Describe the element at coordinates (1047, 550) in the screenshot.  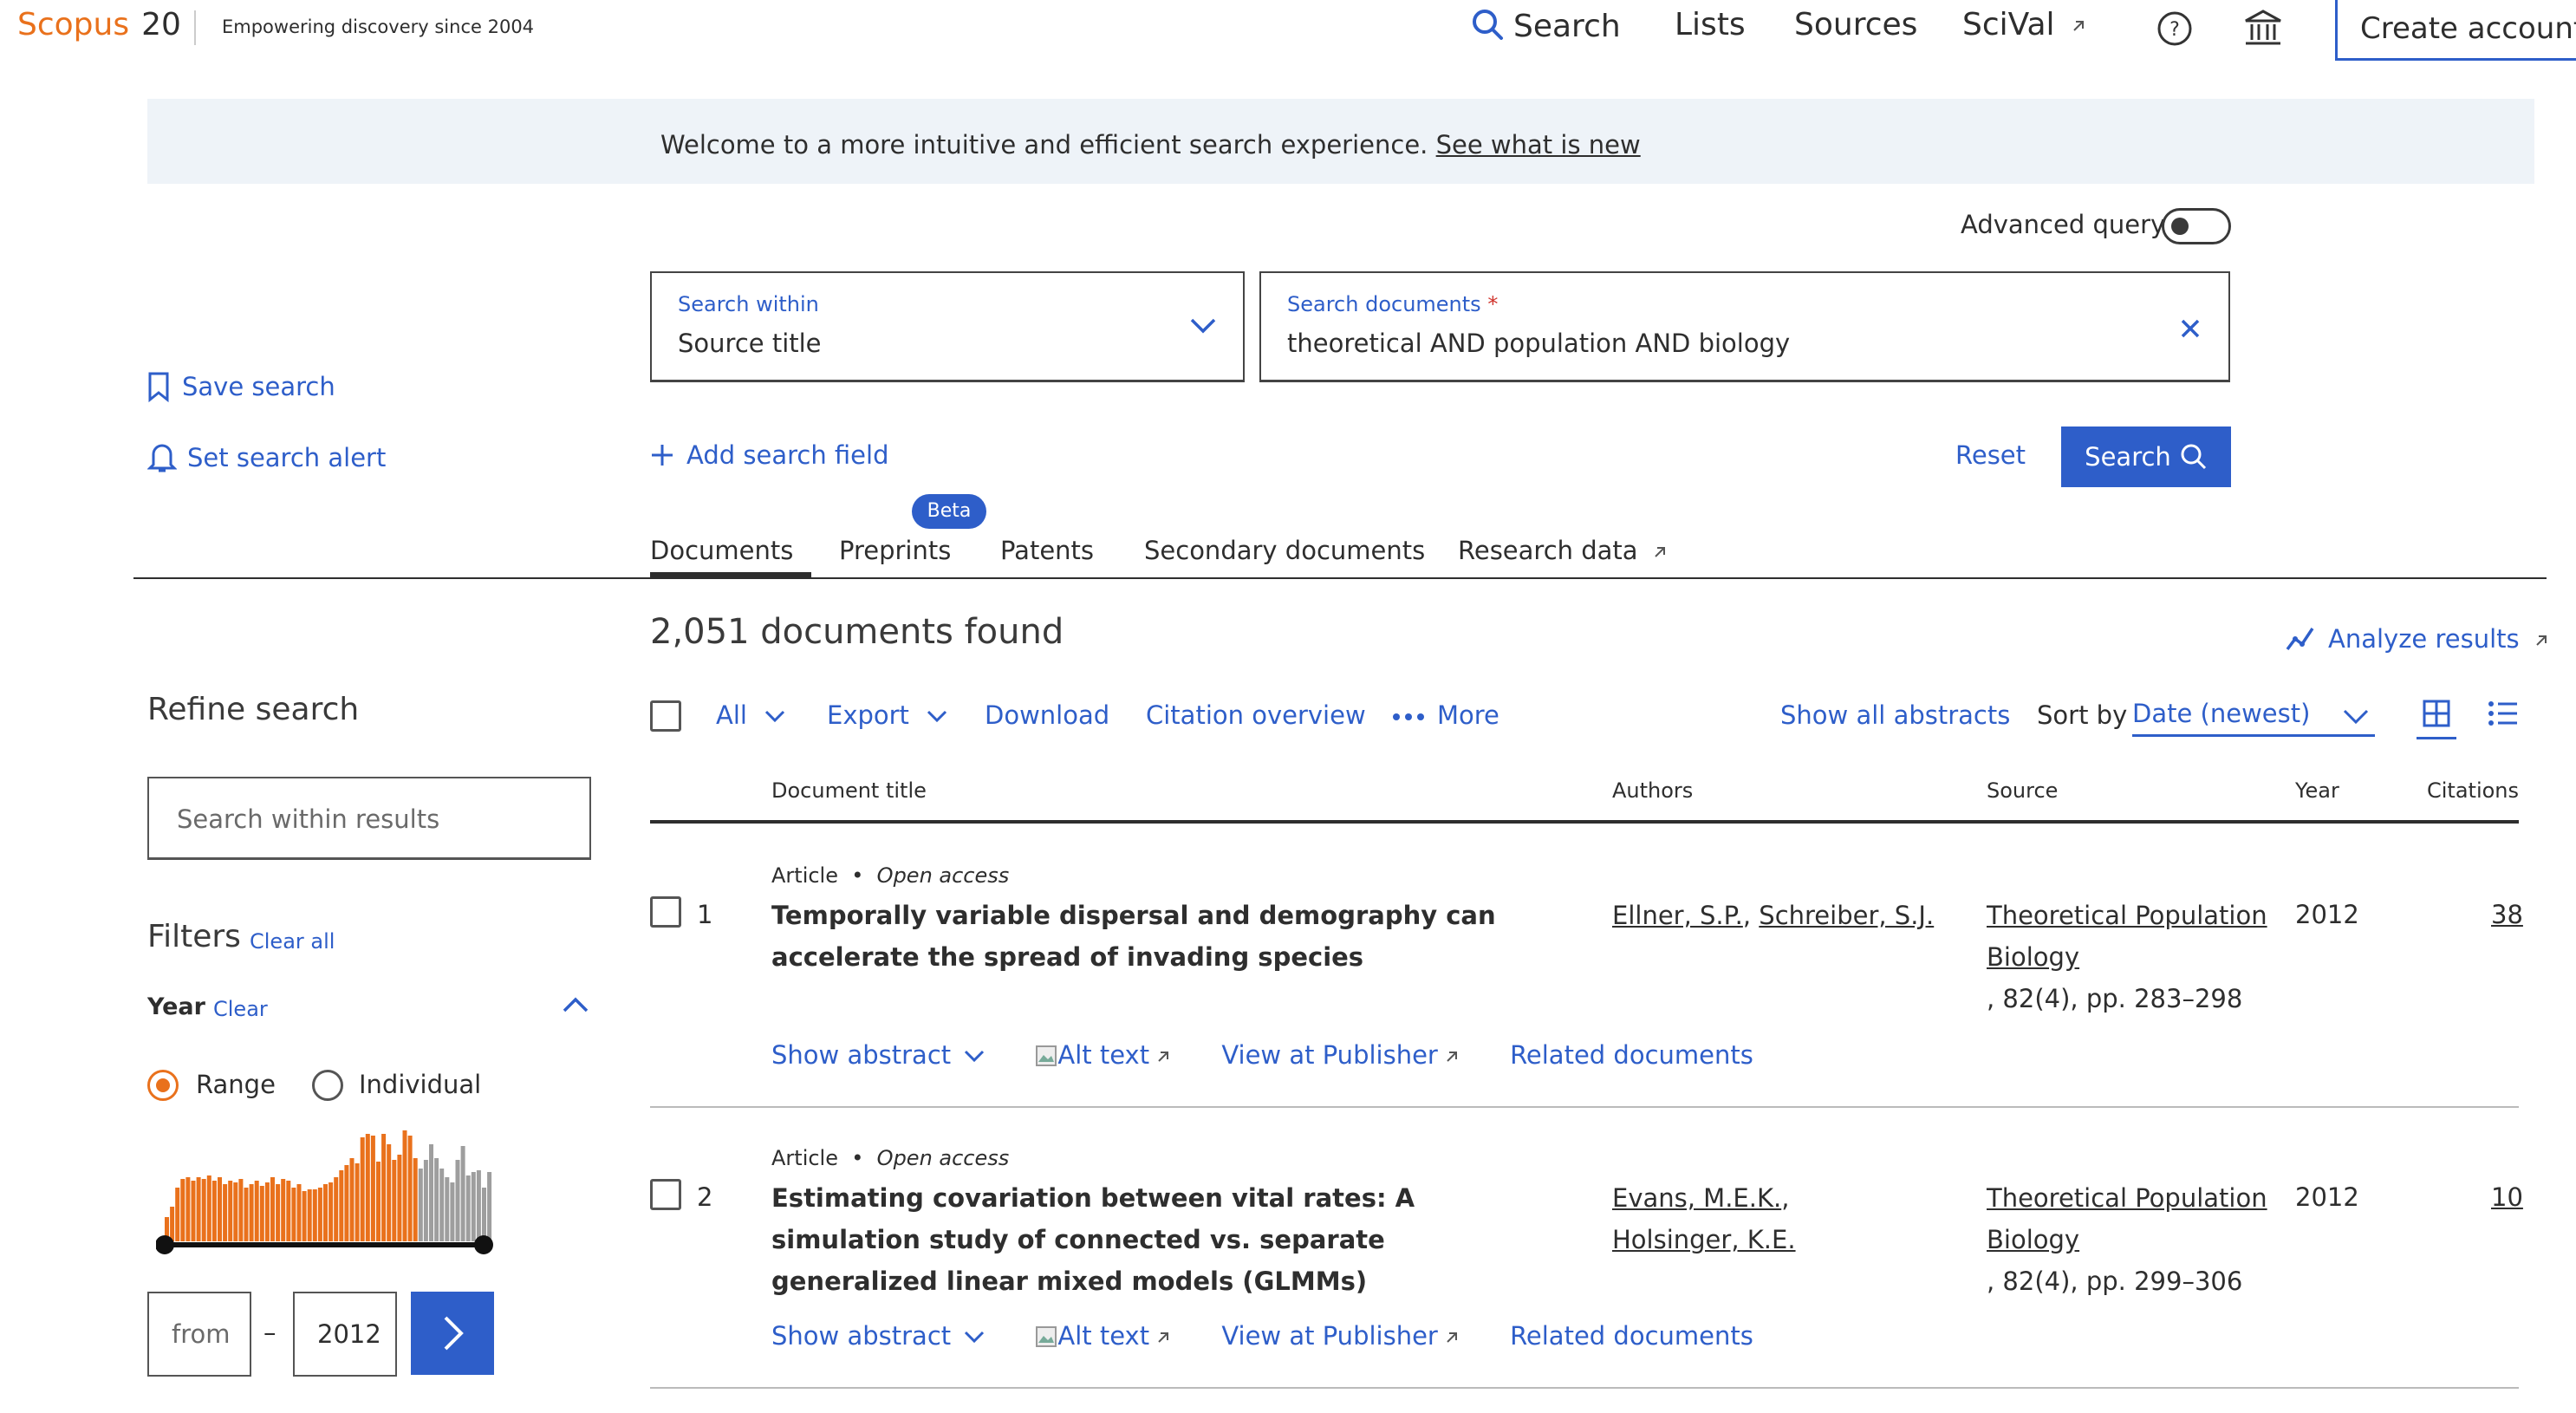
I see `tab-patents: Patents` at that location.